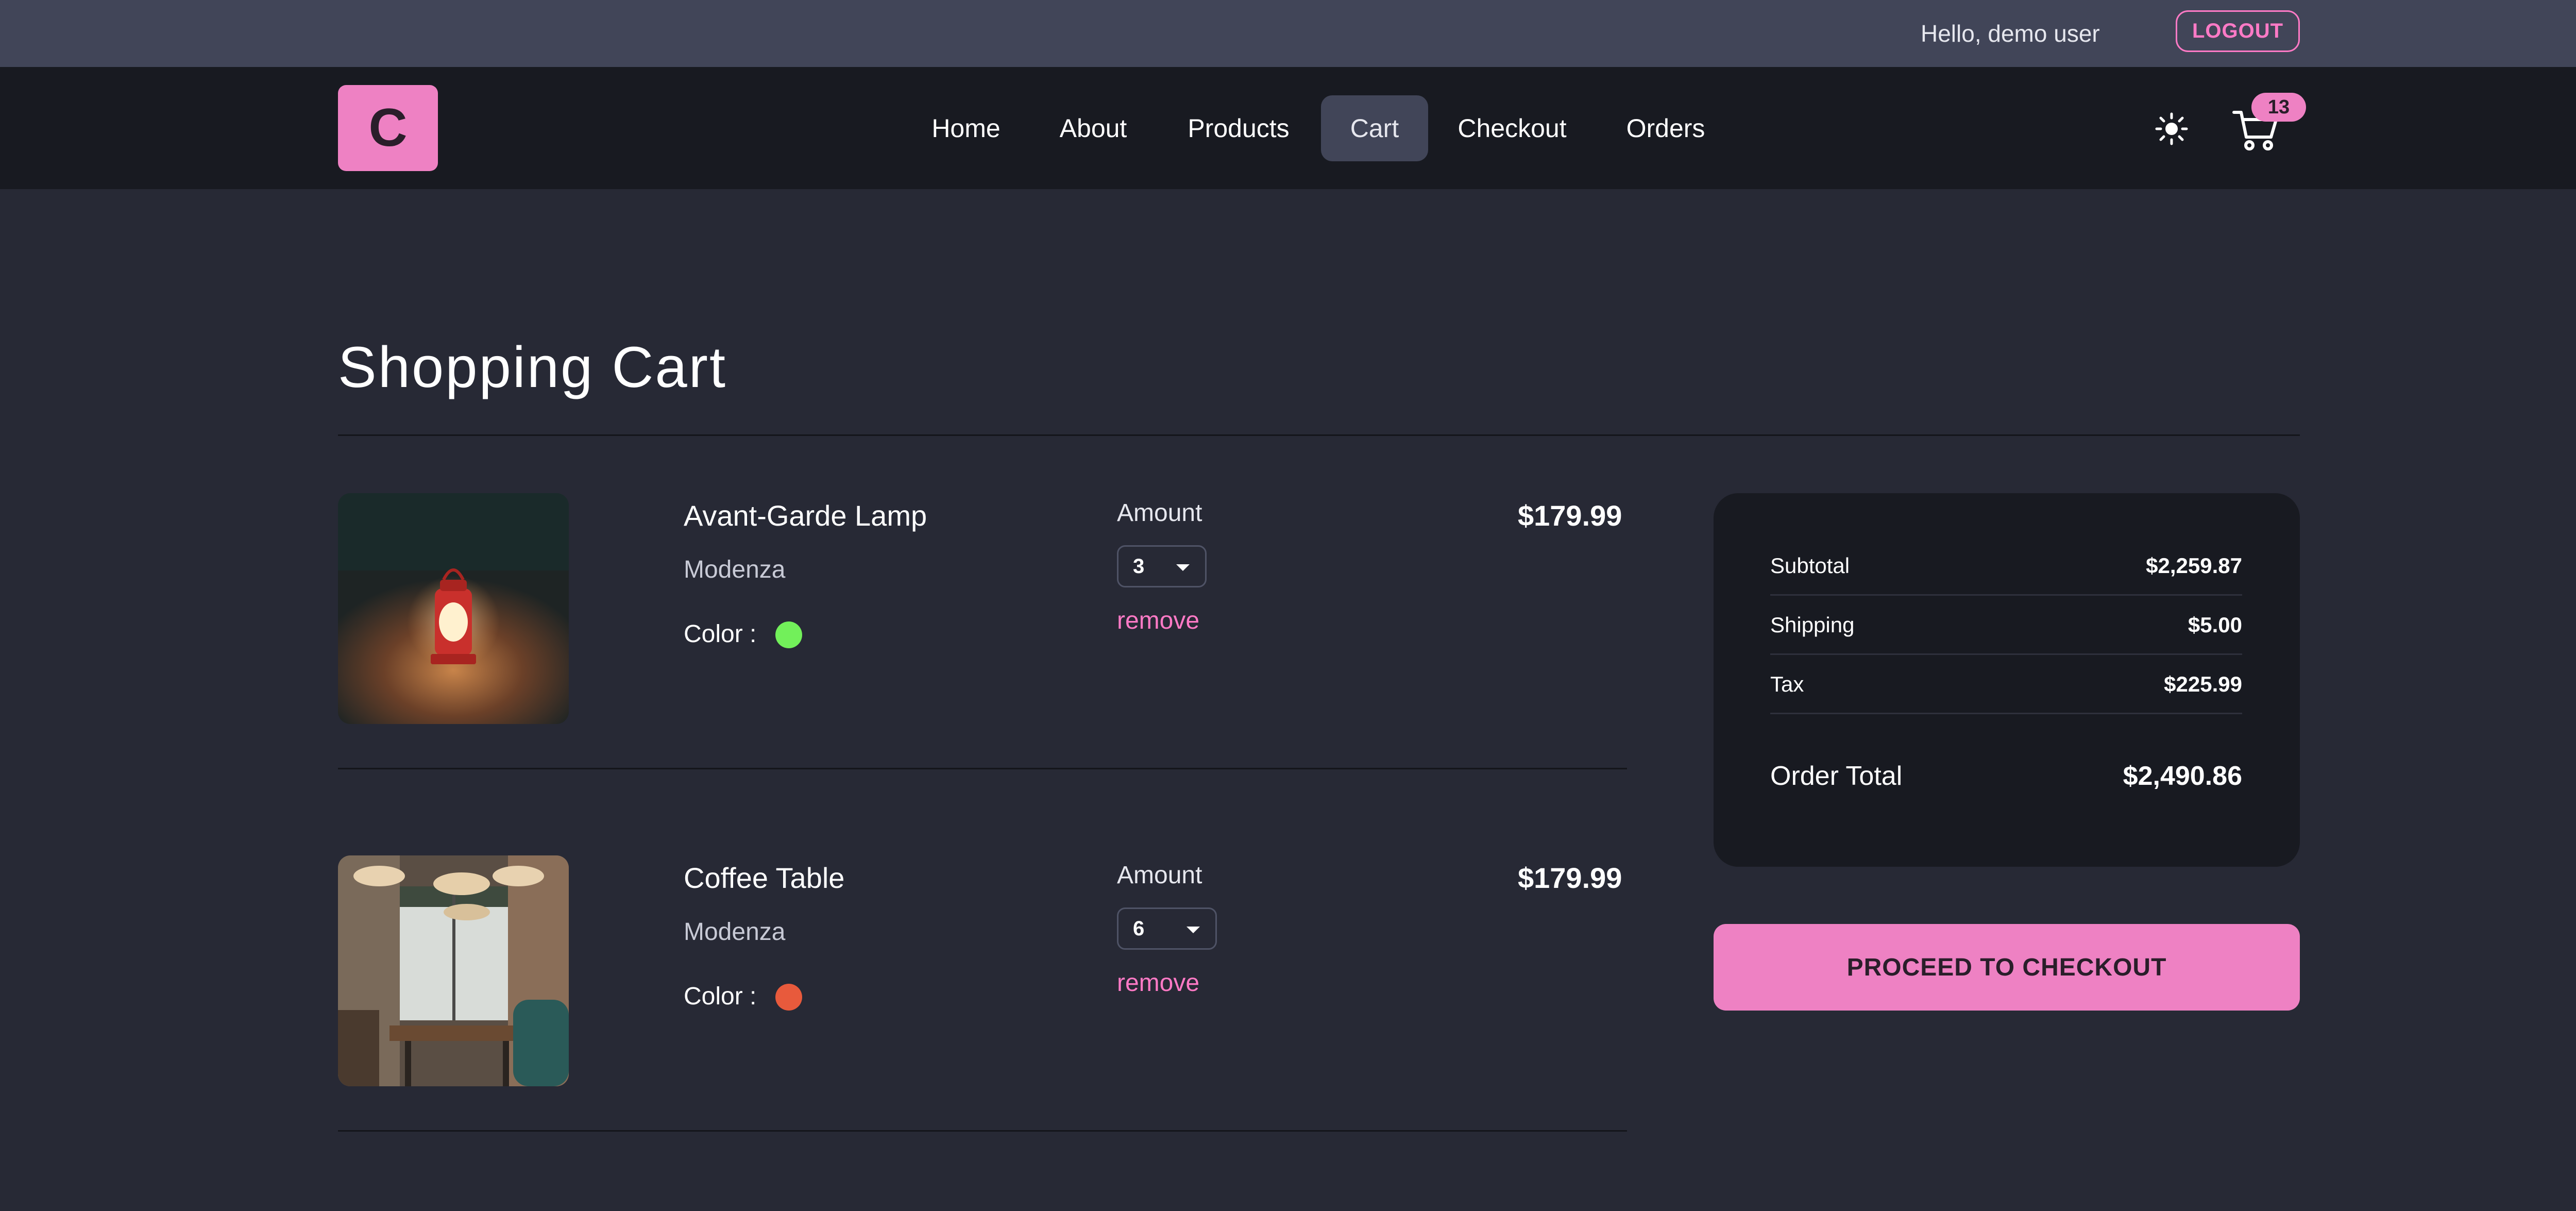 This screenshot has width=2576, height=1211. What do you see at coordinates (2006, 777) in the screenshot?
I see `total-row: Order Total $2,490.86` at bounding box center [2006, 777].